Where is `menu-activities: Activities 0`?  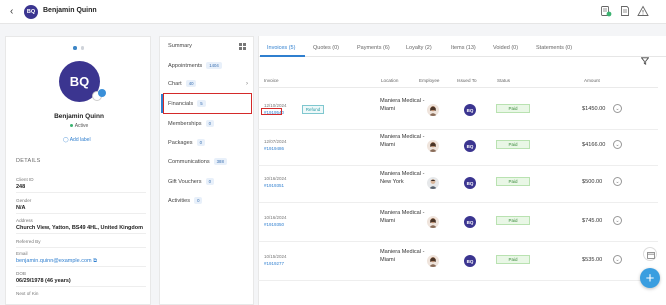 menu-activities: Activities 0 is located at coordinates (185, 200).